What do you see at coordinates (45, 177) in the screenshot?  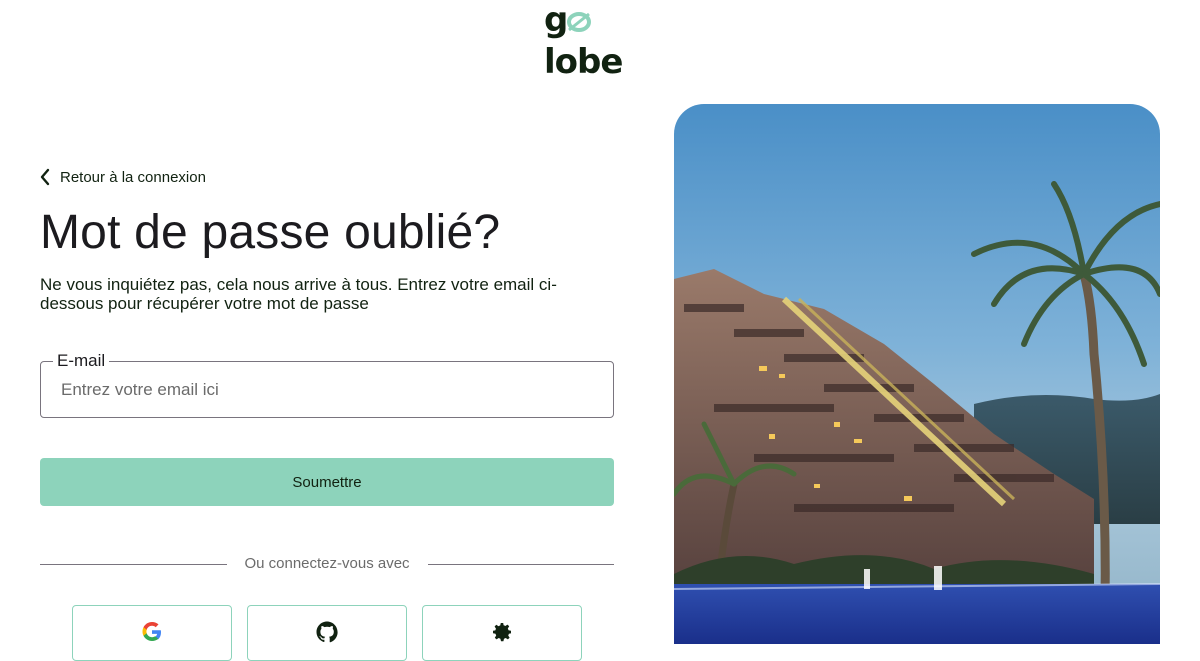 I see `chevron-left-icon` at bounding box center [45, 177].